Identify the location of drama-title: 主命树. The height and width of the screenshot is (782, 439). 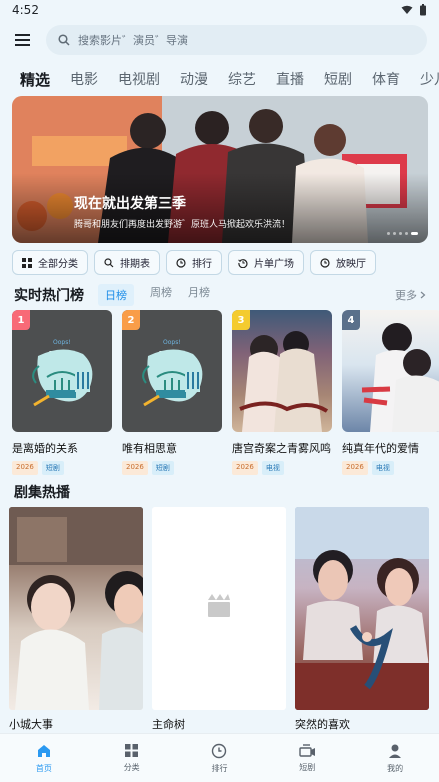
(168, 724).